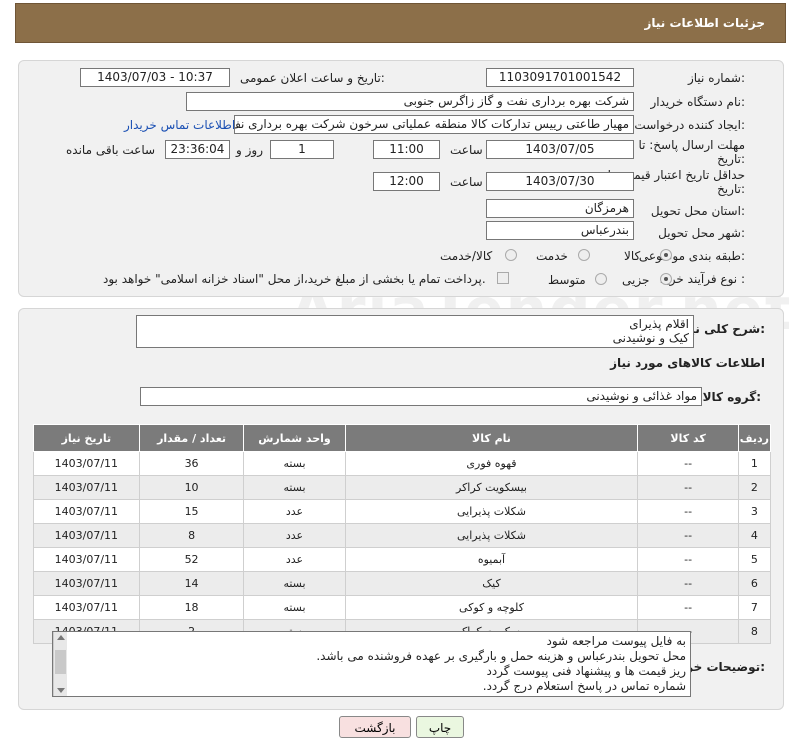 The width and height of the screenshot is (789, 752). What do you see at coordinates (294, 438) in the screenshot?
I see `col-unit: واحد شمارش` at bounding box center [294, 438].